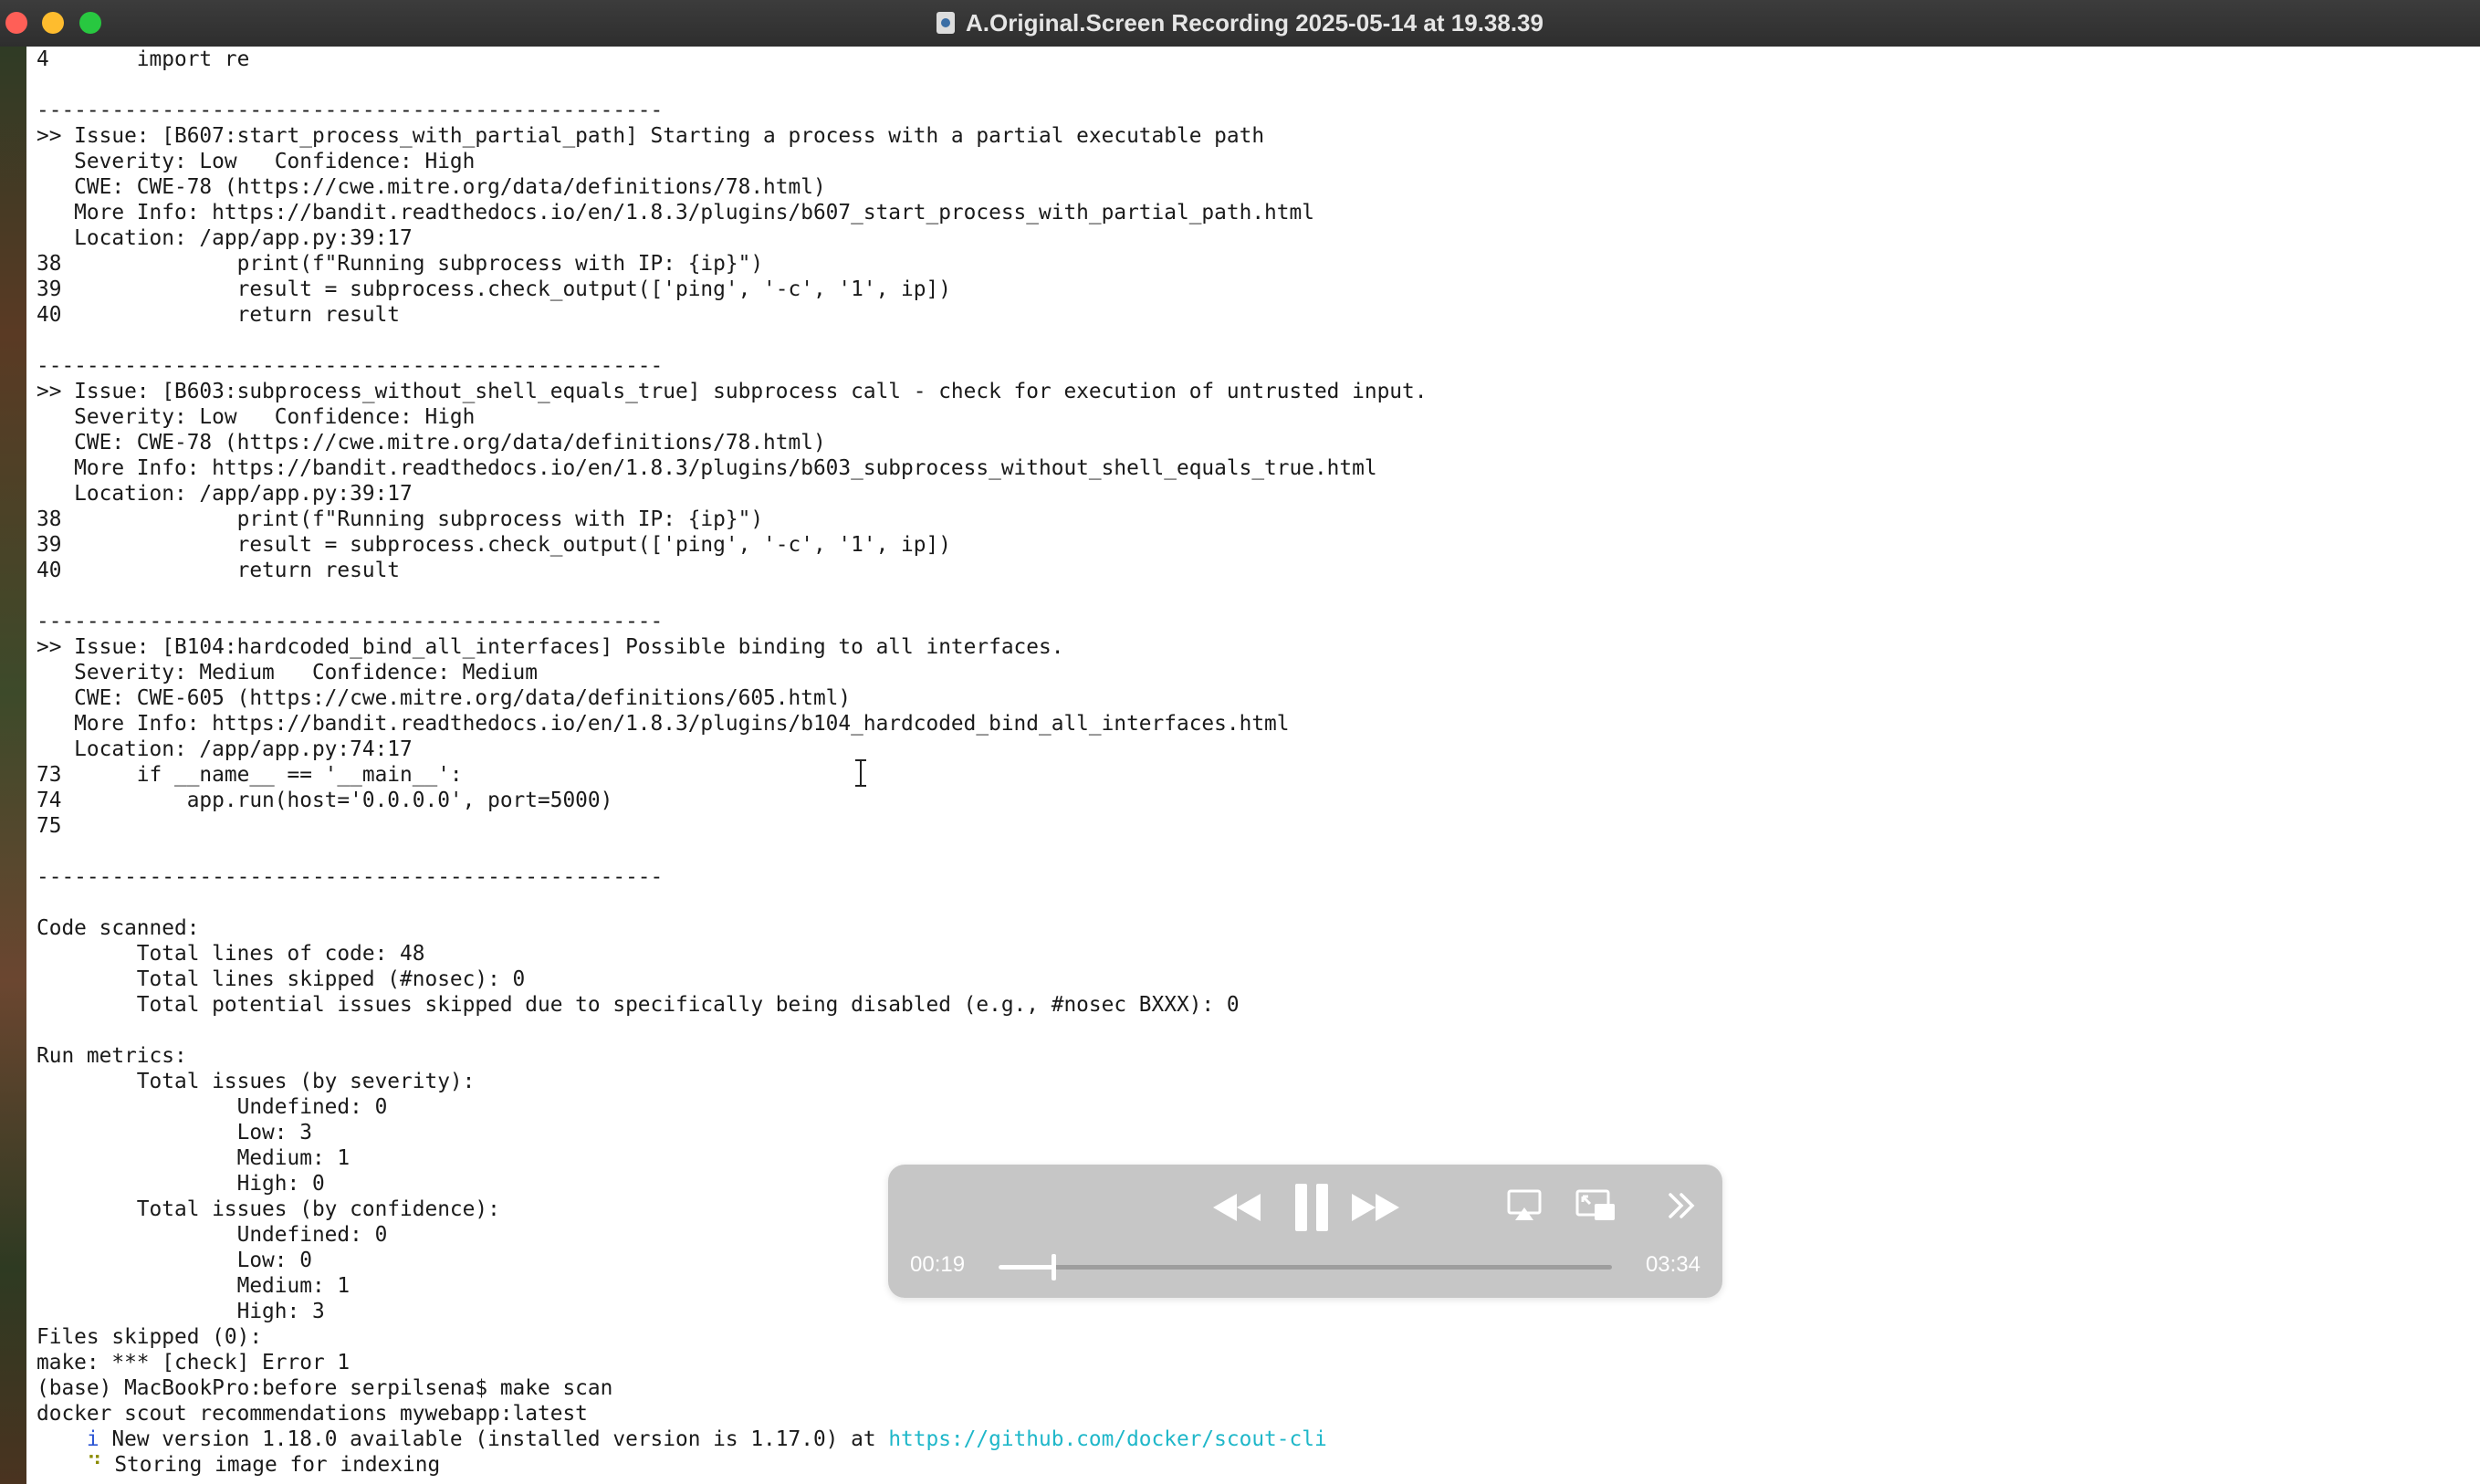 The width and height of the screenshot is (2480, 1484). Describe the element at coordinates (325, 800) in the screenshot. I see `terminal-line: 74 app.run(host='0.0.0.0', port=5000)` at that location.